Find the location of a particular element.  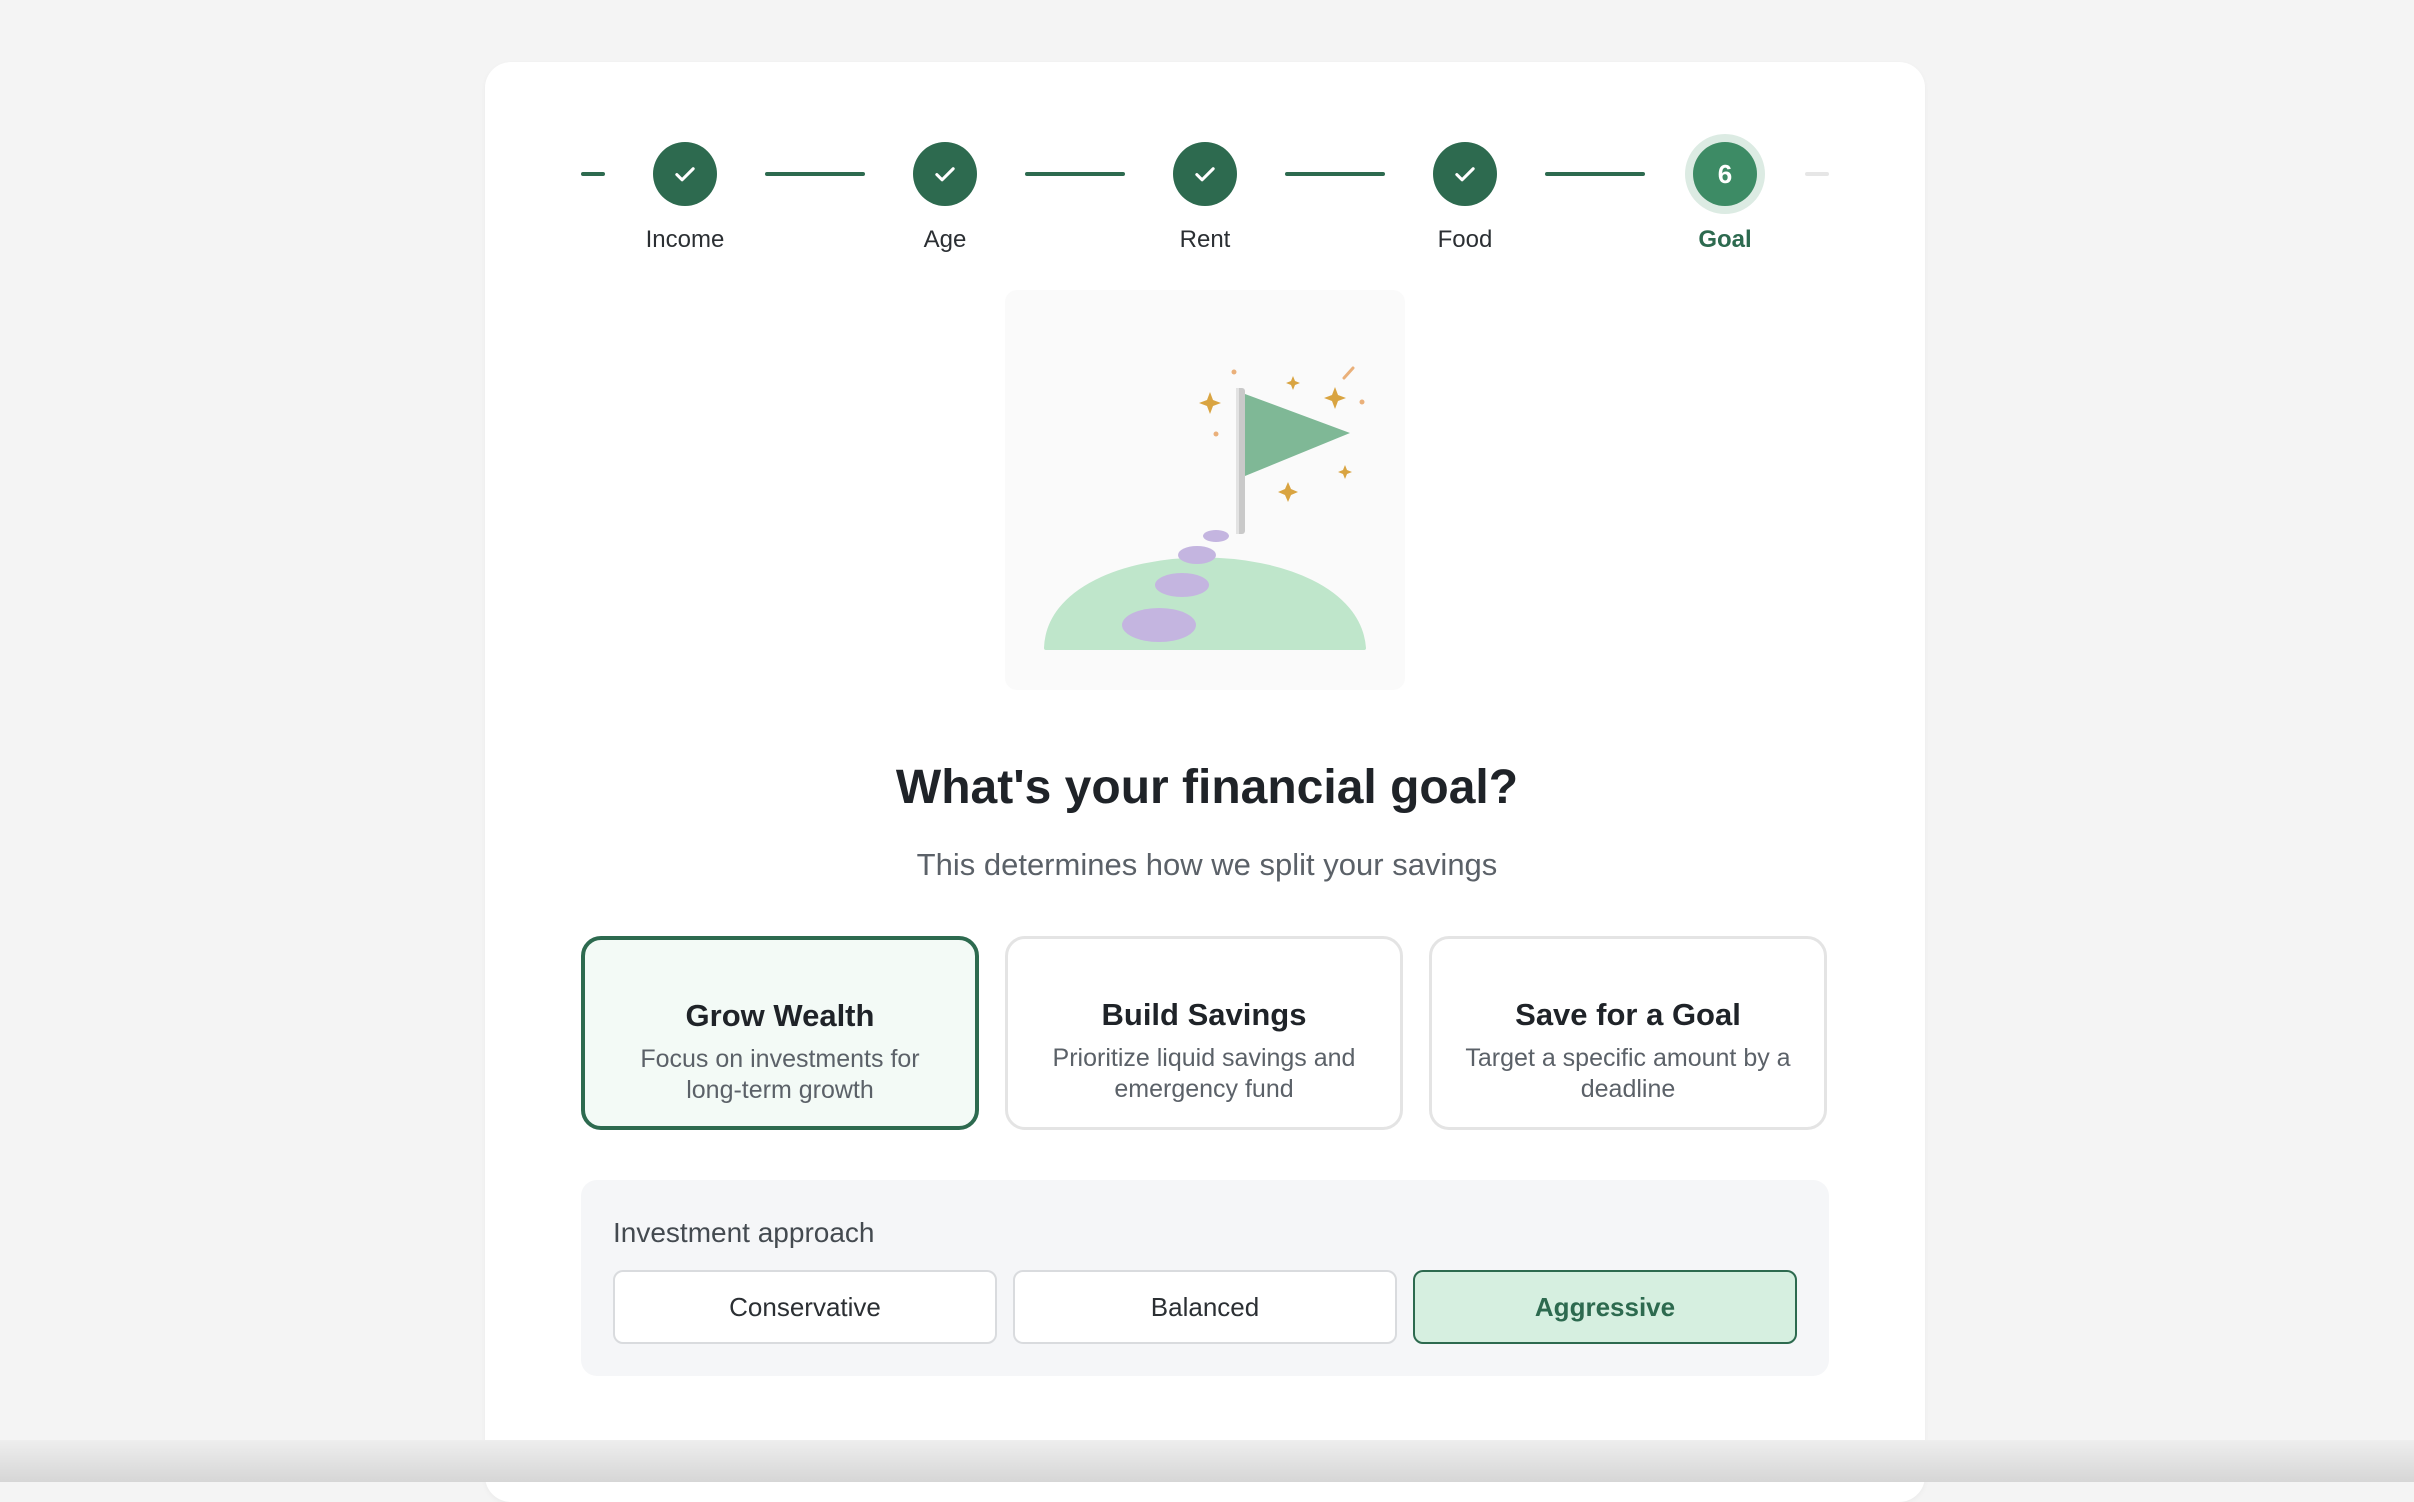

investment-approach-label: Investment approach is located at coordinates (744, 1232).